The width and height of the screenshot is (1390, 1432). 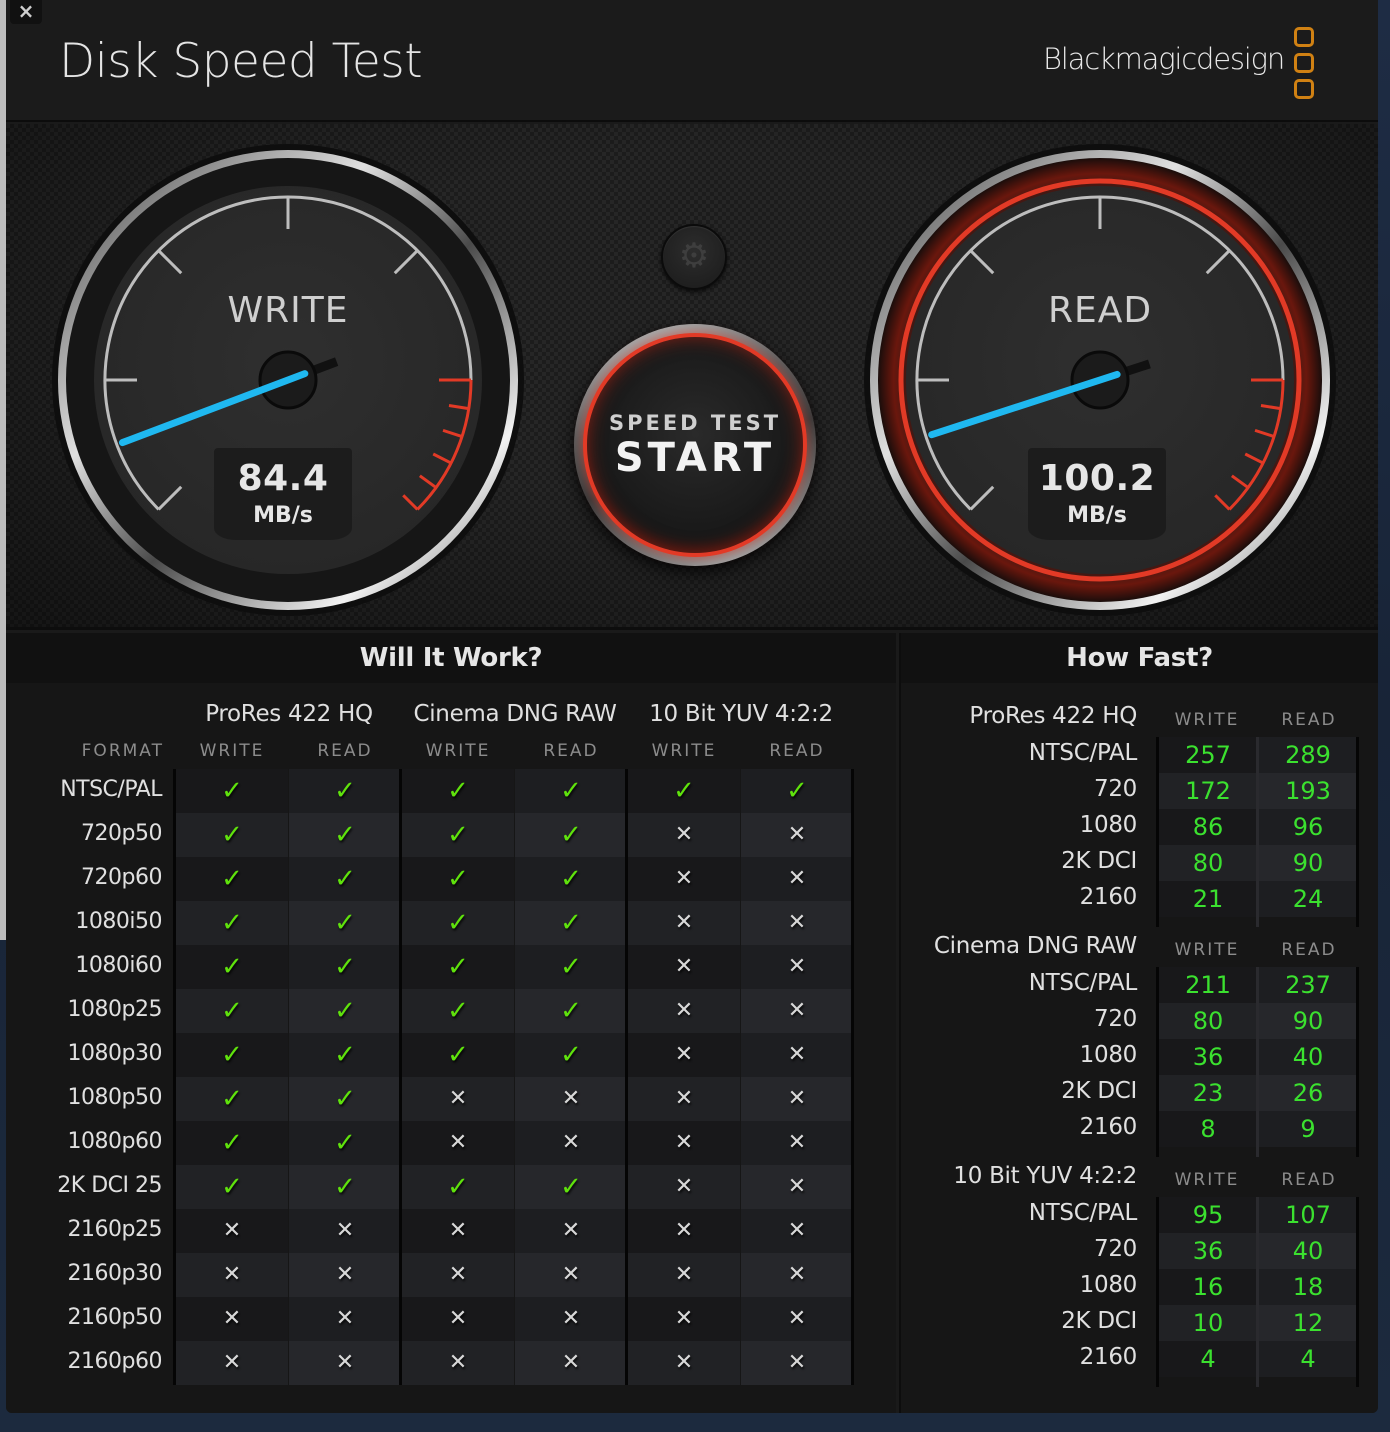 What do you see at coordinates (1208, 827) in the screenshot?
I see `write-speed-cell: 86` at bounding box center [1208, 827].